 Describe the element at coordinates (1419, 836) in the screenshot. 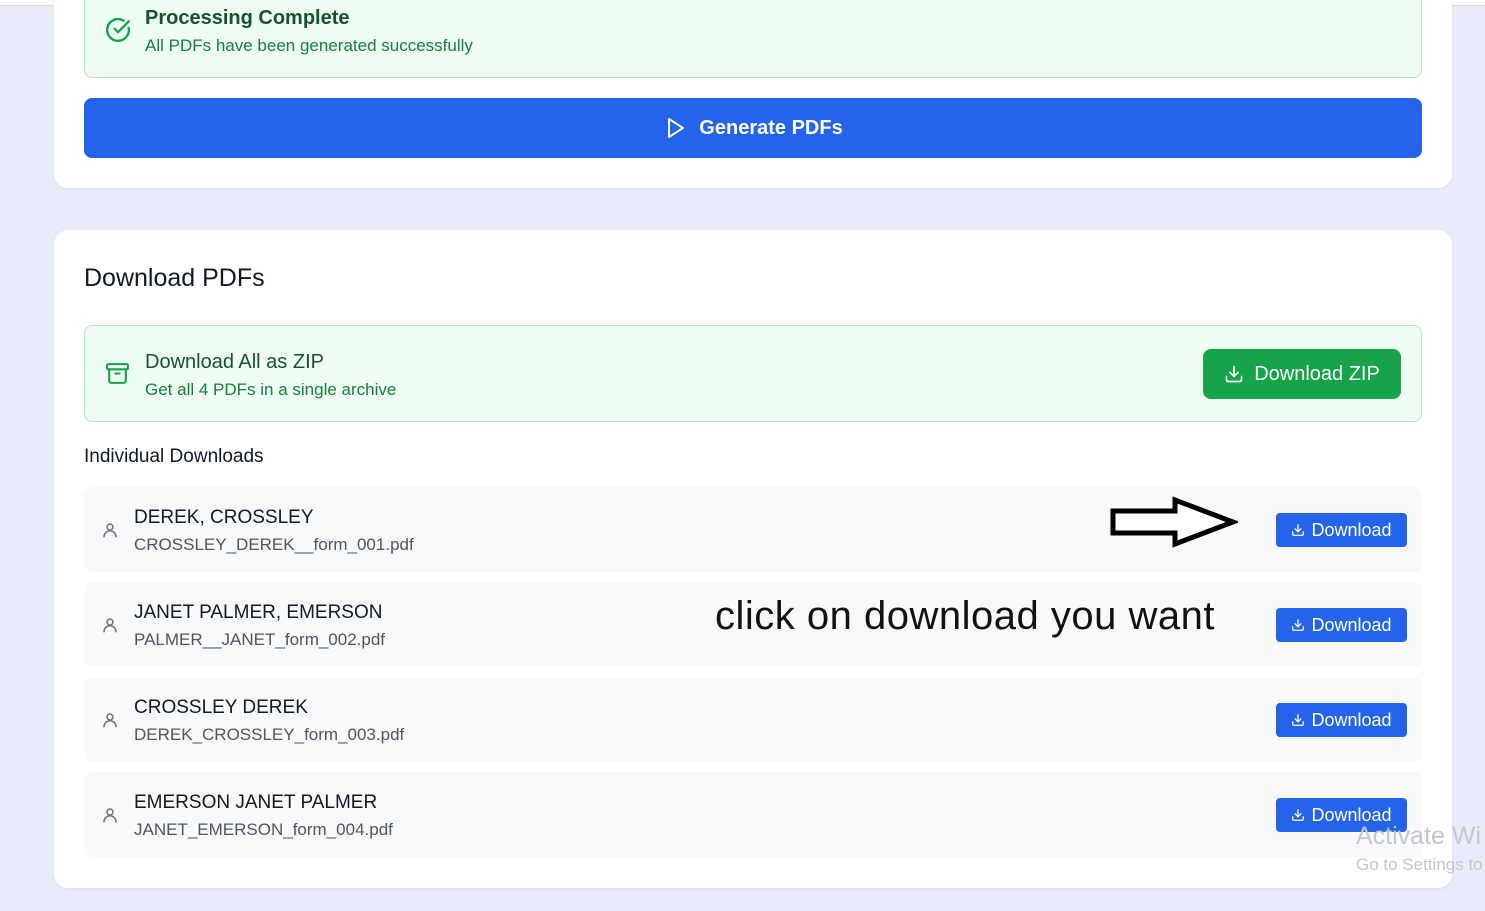

I see `watermark-line-1: Activate Wi` at that location.